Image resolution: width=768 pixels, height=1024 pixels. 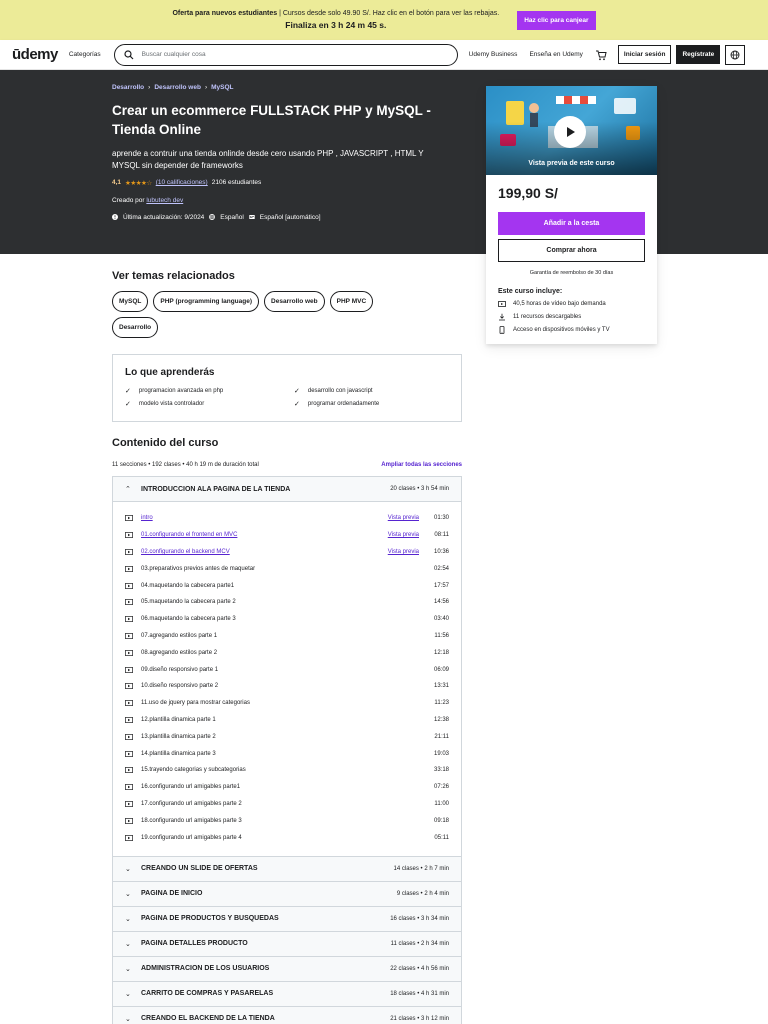 I want to click on lecture-row: 12.plantilla dinamica parte 1 12:38, so click(x=287, y=720).